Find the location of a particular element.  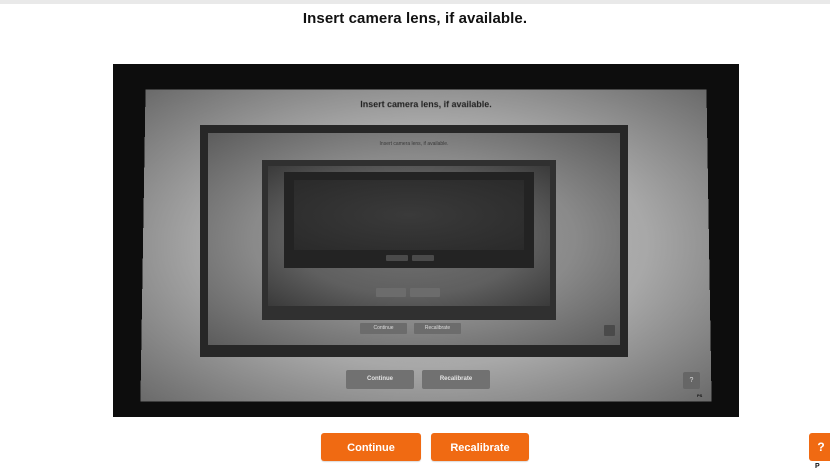

page-title: Insert camera lens, if available. is located at coordinates (415, 18).